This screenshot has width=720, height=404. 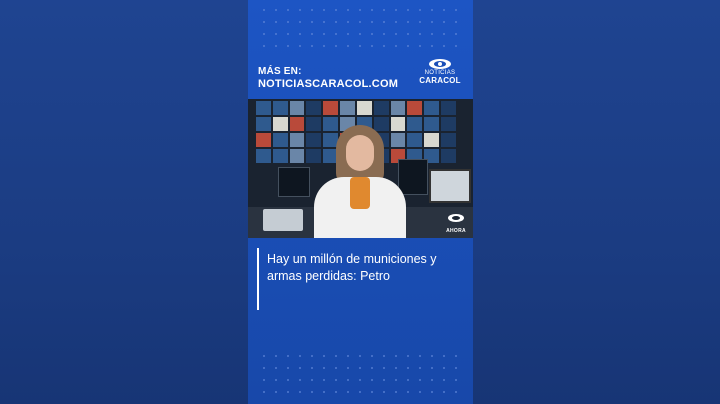 What do you see at coordinates (456, 218) in the screenshot?
I see `caracol-bug-icon` at bounding box center [456, 218].